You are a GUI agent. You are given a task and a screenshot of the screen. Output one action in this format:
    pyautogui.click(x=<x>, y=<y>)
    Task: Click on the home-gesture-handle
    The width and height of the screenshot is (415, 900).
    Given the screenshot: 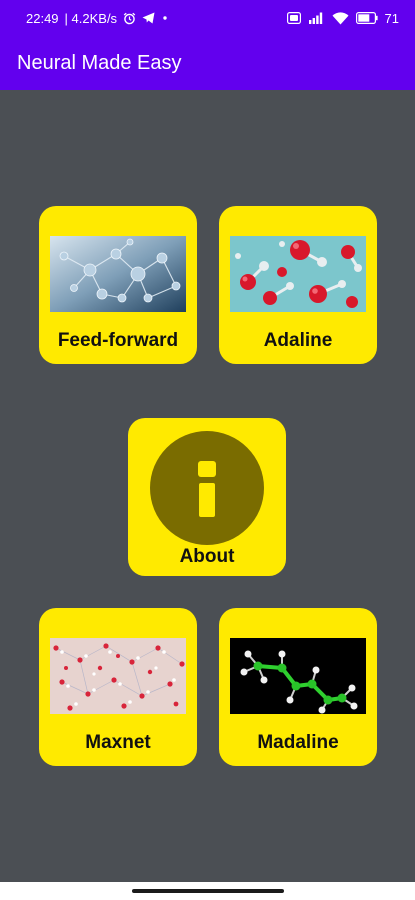 What is the action you would take?
    pyautogui.click(x=208, y=891)
    